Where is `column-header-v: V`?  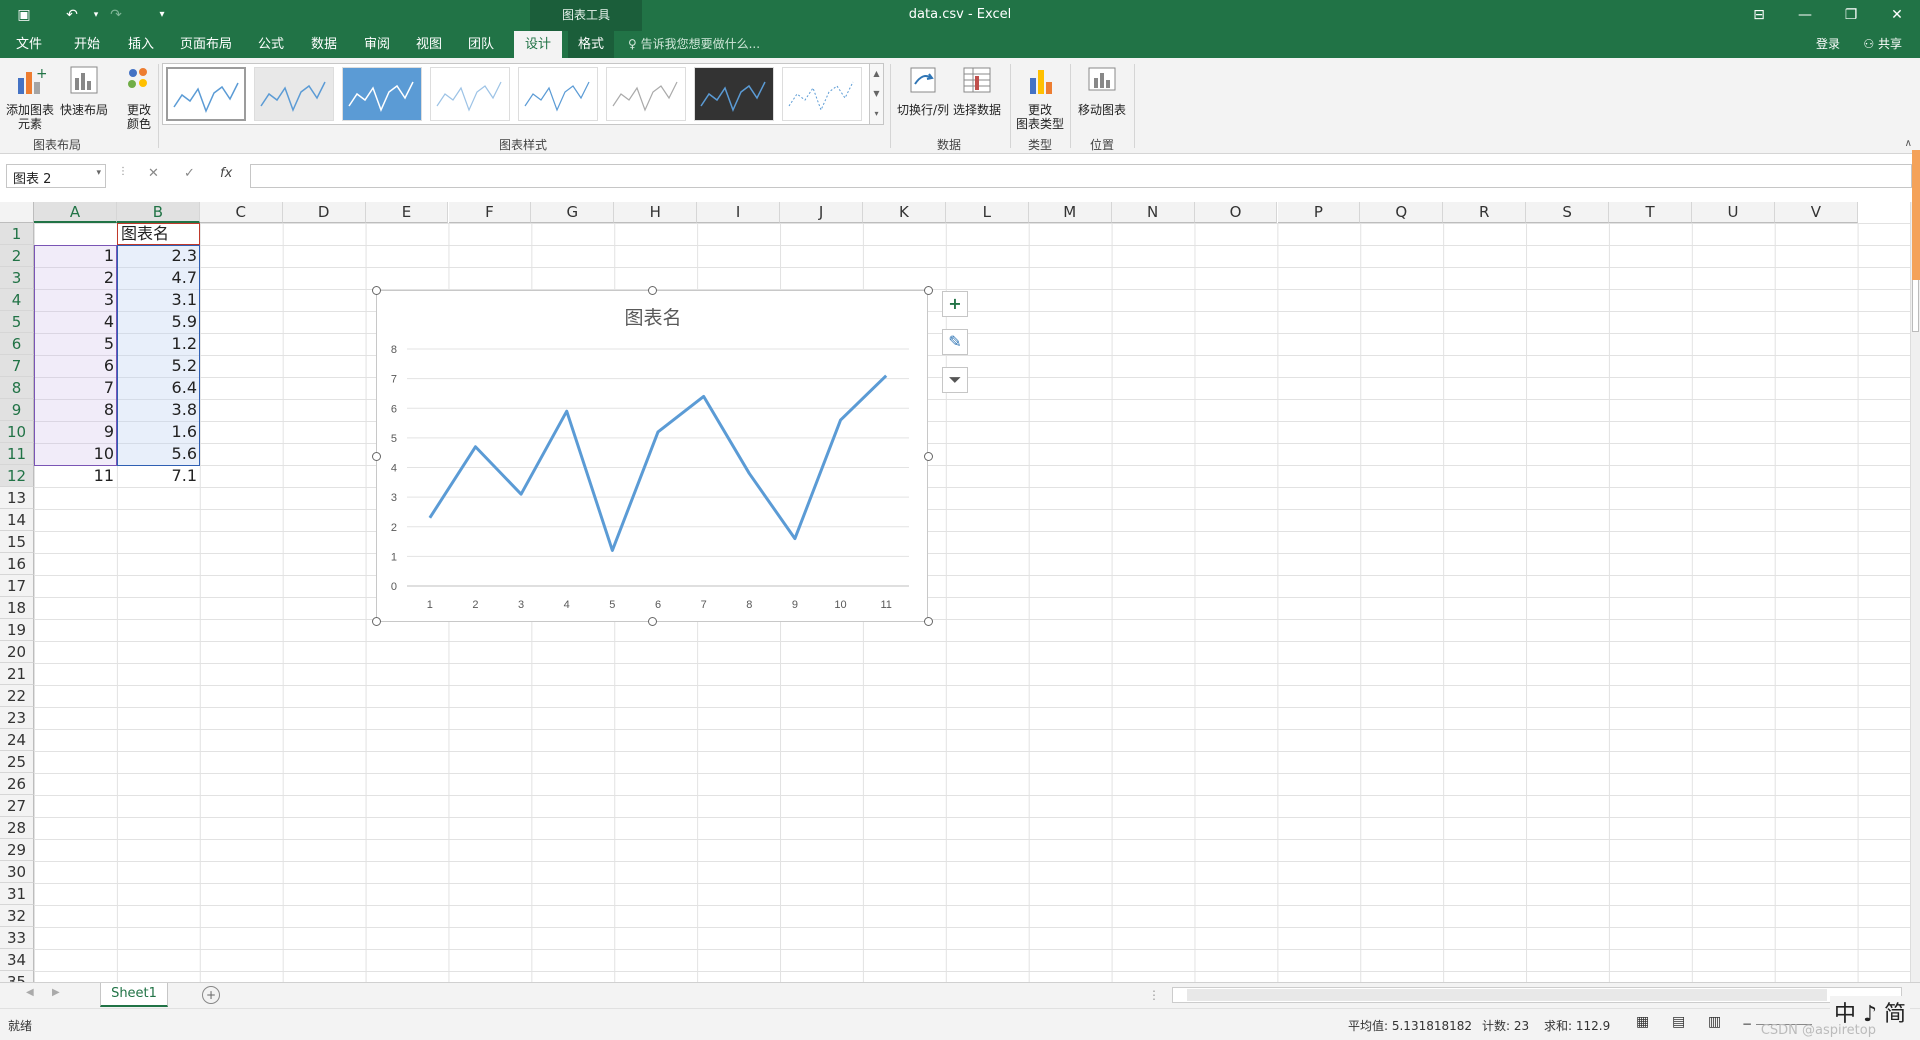 column-header-v: V is located at coordinates (1816, 212).